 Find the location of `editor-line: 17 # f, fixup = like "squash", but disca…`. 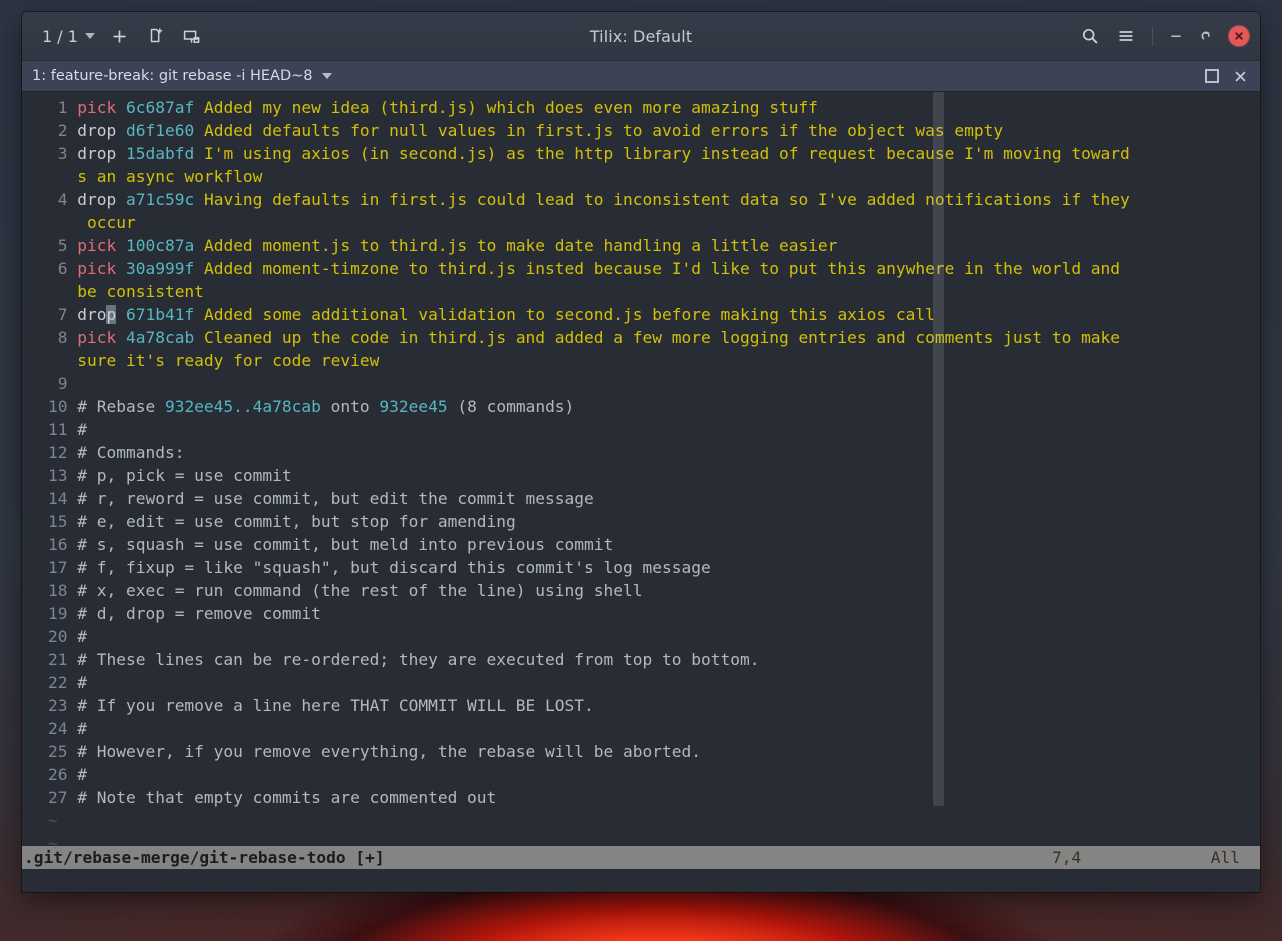

editor-line: 17 # f, fixup = like "squash", but disca… is located at coordinates (654, 567).